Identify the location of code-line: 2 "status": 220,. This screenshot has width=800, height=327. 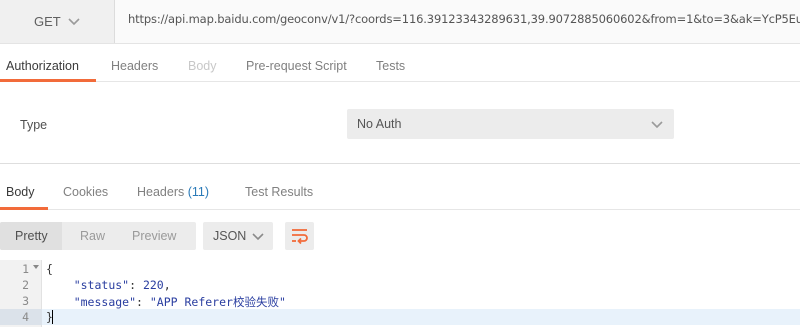
(400, 285).